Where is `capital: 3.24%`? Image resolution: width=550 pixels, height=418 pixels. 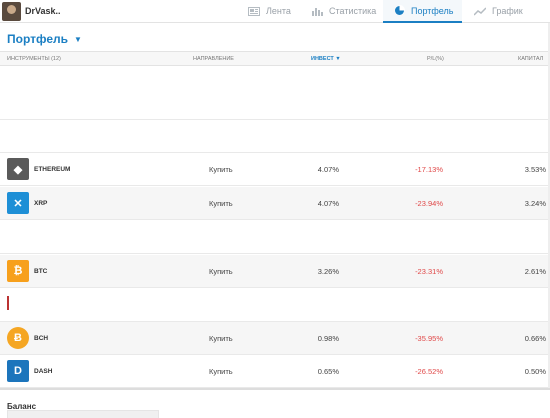 capital: 3.24% is located at coordinates (535, 203).